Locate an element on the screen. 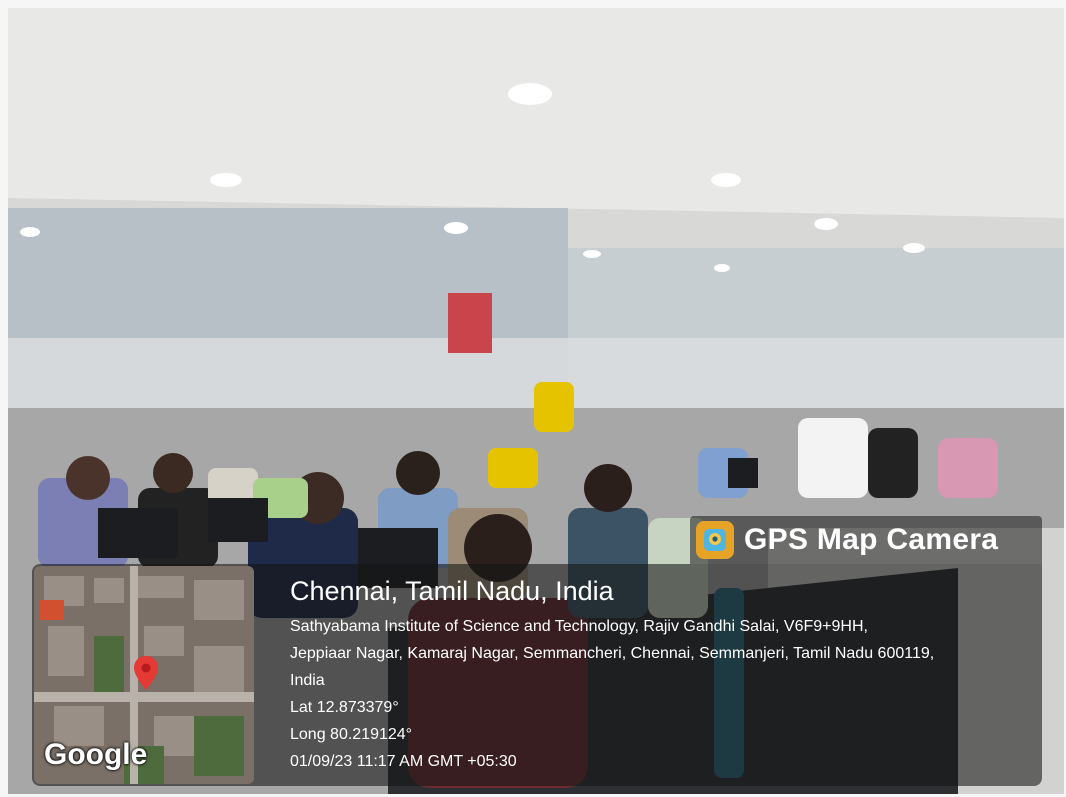  gps-camera-icon is located at coordinates (715, 540).